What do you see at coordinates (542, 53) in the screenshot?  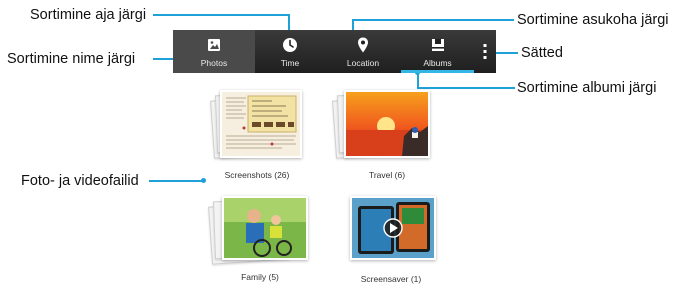 I see `callout-settings: Sätted` at bounding box center [542, 53].